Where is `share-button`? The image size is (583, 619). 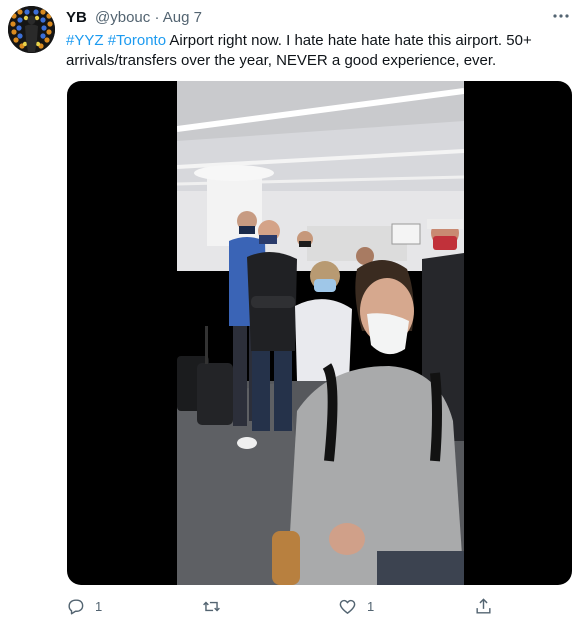
share-button is located at coordinates (488, 606).